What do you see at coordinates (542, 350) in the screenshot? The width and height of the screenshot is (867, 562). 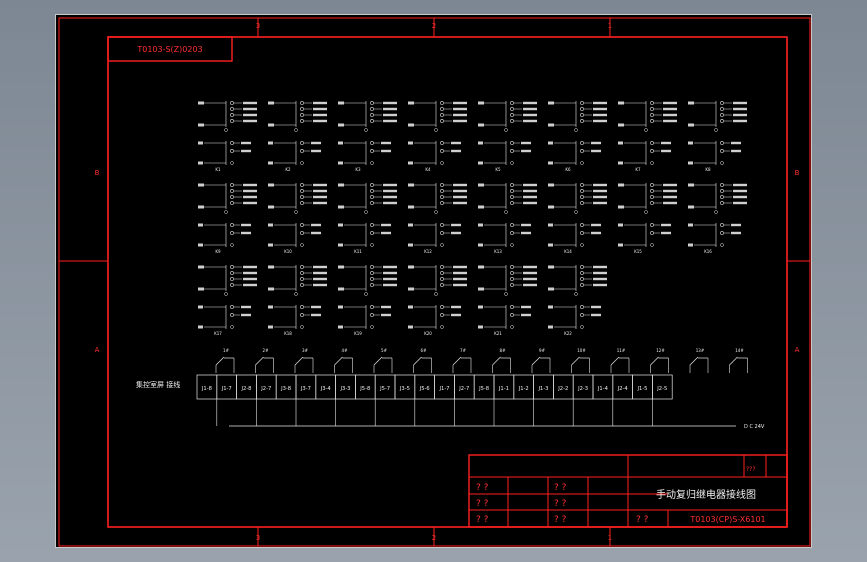 I see `switch-label: 9#` at bounding box center [542, 350].